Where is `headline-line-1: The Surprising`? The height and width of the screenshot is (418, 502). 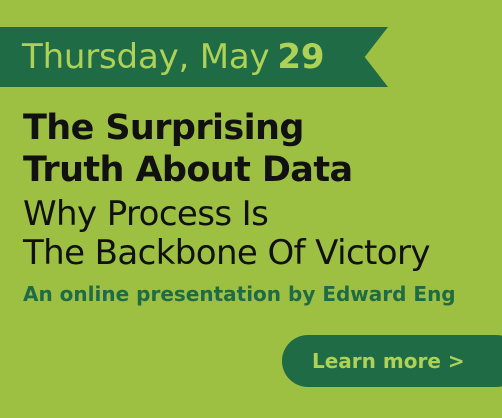 headline-line-1: The Surprising is located at coordinates (163, 128).